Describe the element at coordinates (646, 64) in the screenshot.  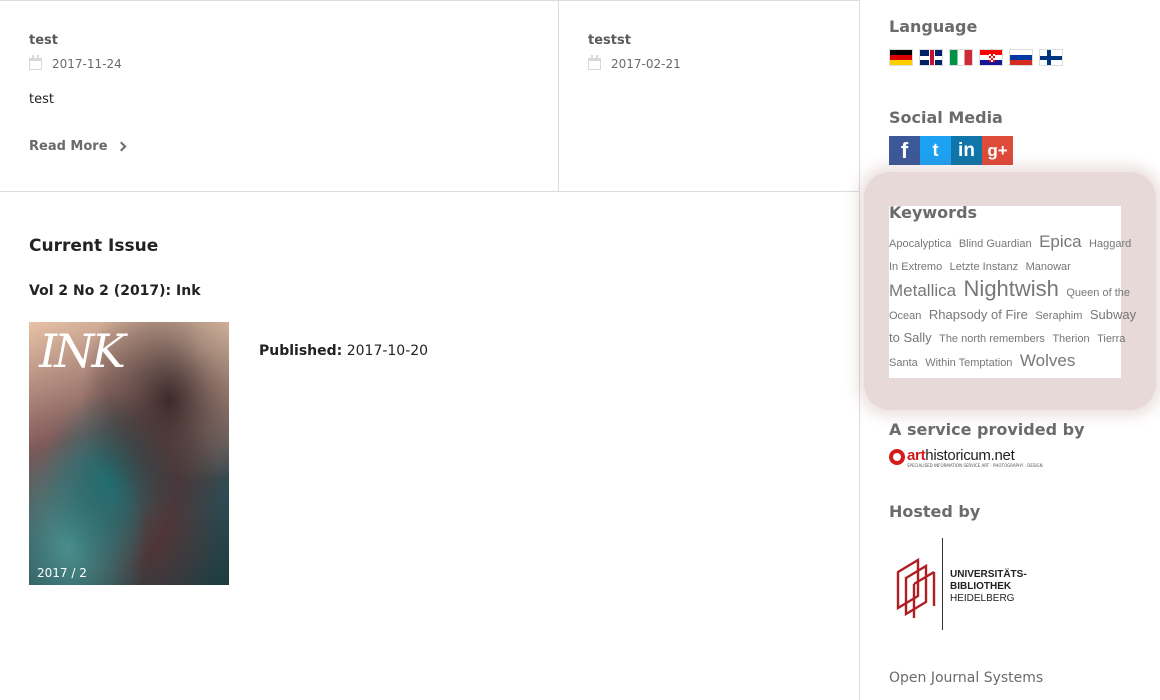
I see `news-date-text: 2017-02-21` at that location.